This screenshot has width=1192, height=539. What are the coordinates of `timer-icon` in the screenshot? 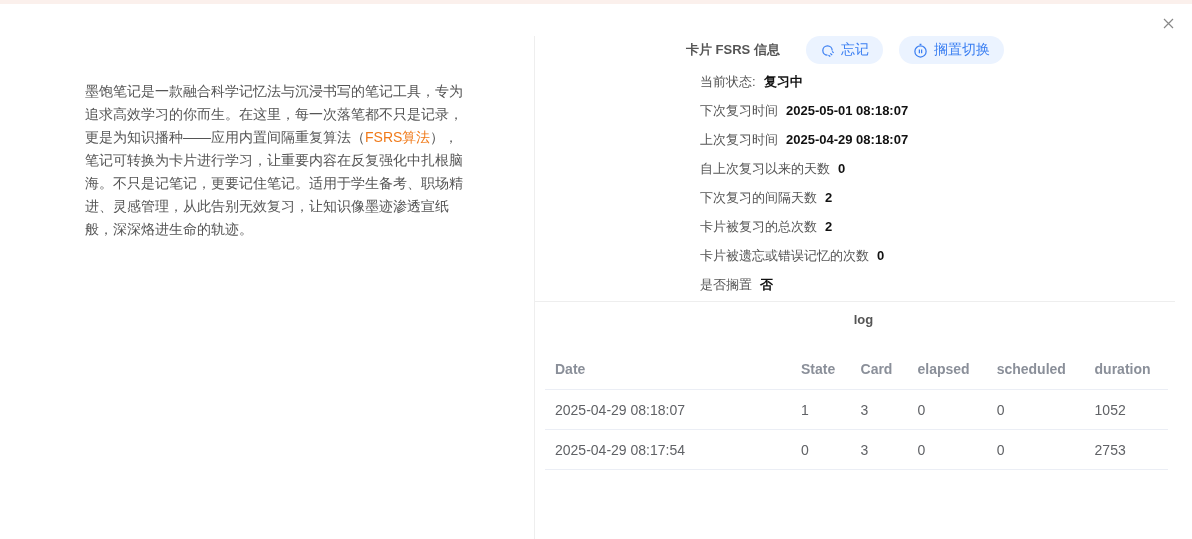 It's located at (920, 50).